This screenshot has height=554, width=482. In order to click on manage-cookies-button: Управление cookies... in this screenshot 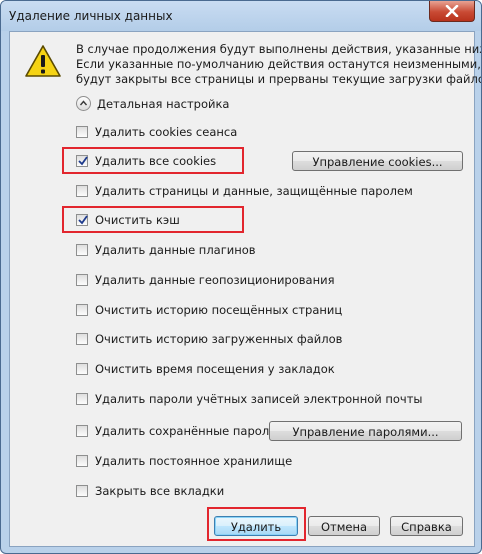, I will do `click(377, 161)`.